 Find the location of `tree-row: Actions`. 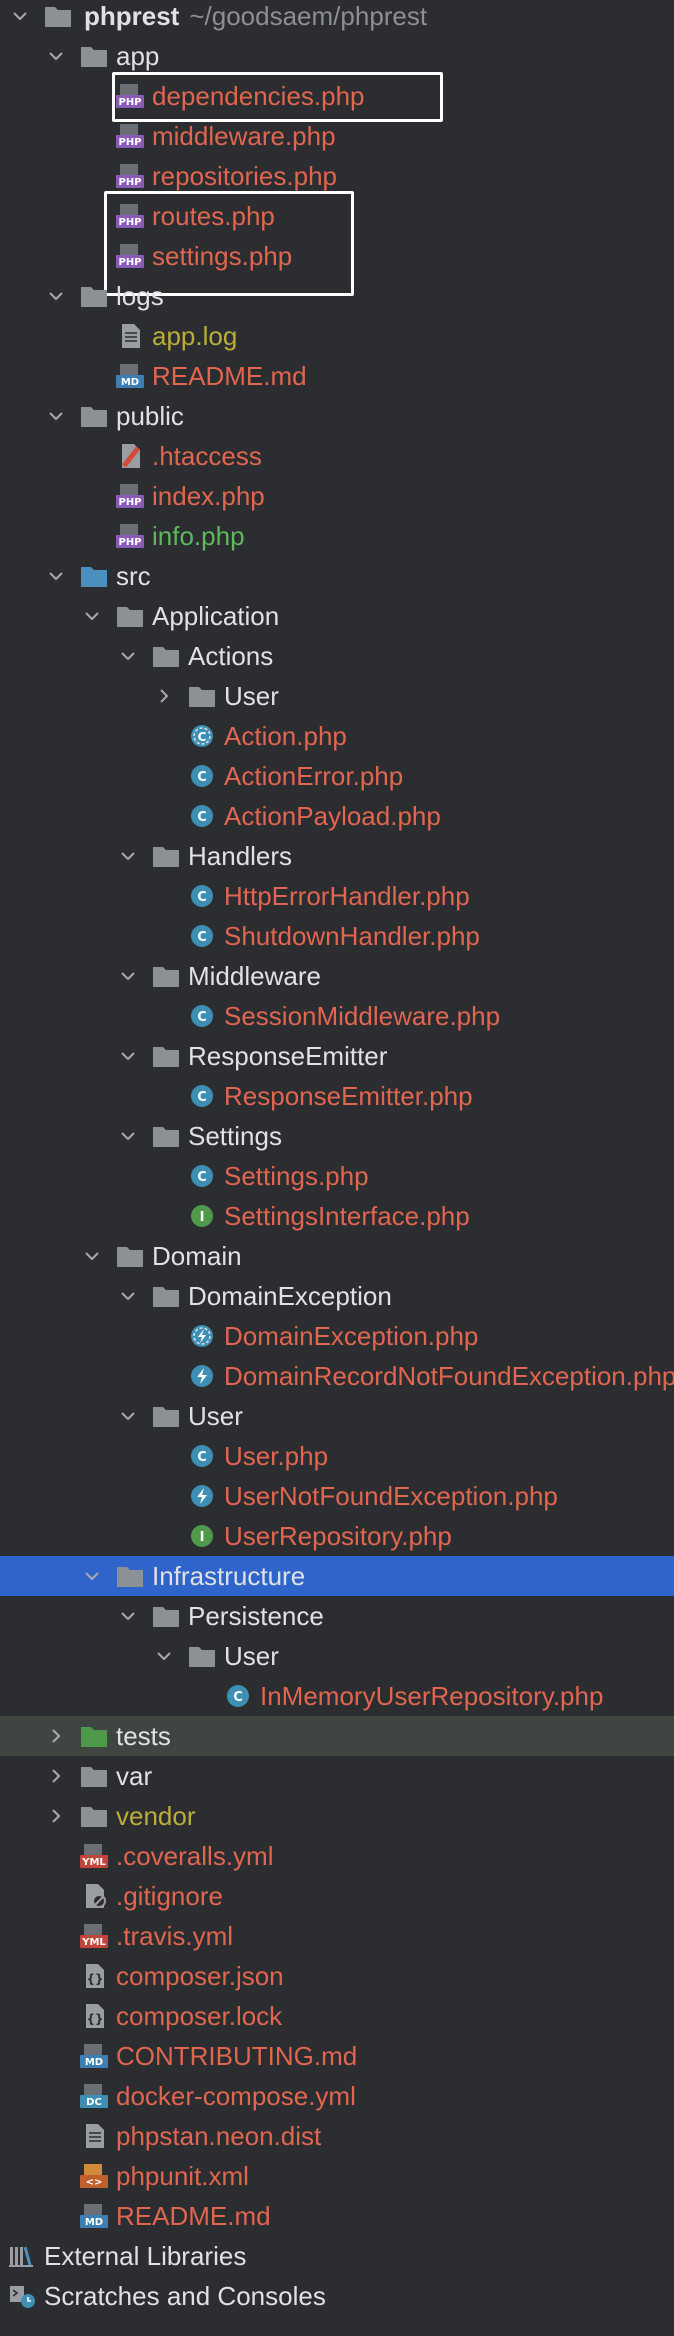

tree-row: Actions is located at coordinates (337, 656).